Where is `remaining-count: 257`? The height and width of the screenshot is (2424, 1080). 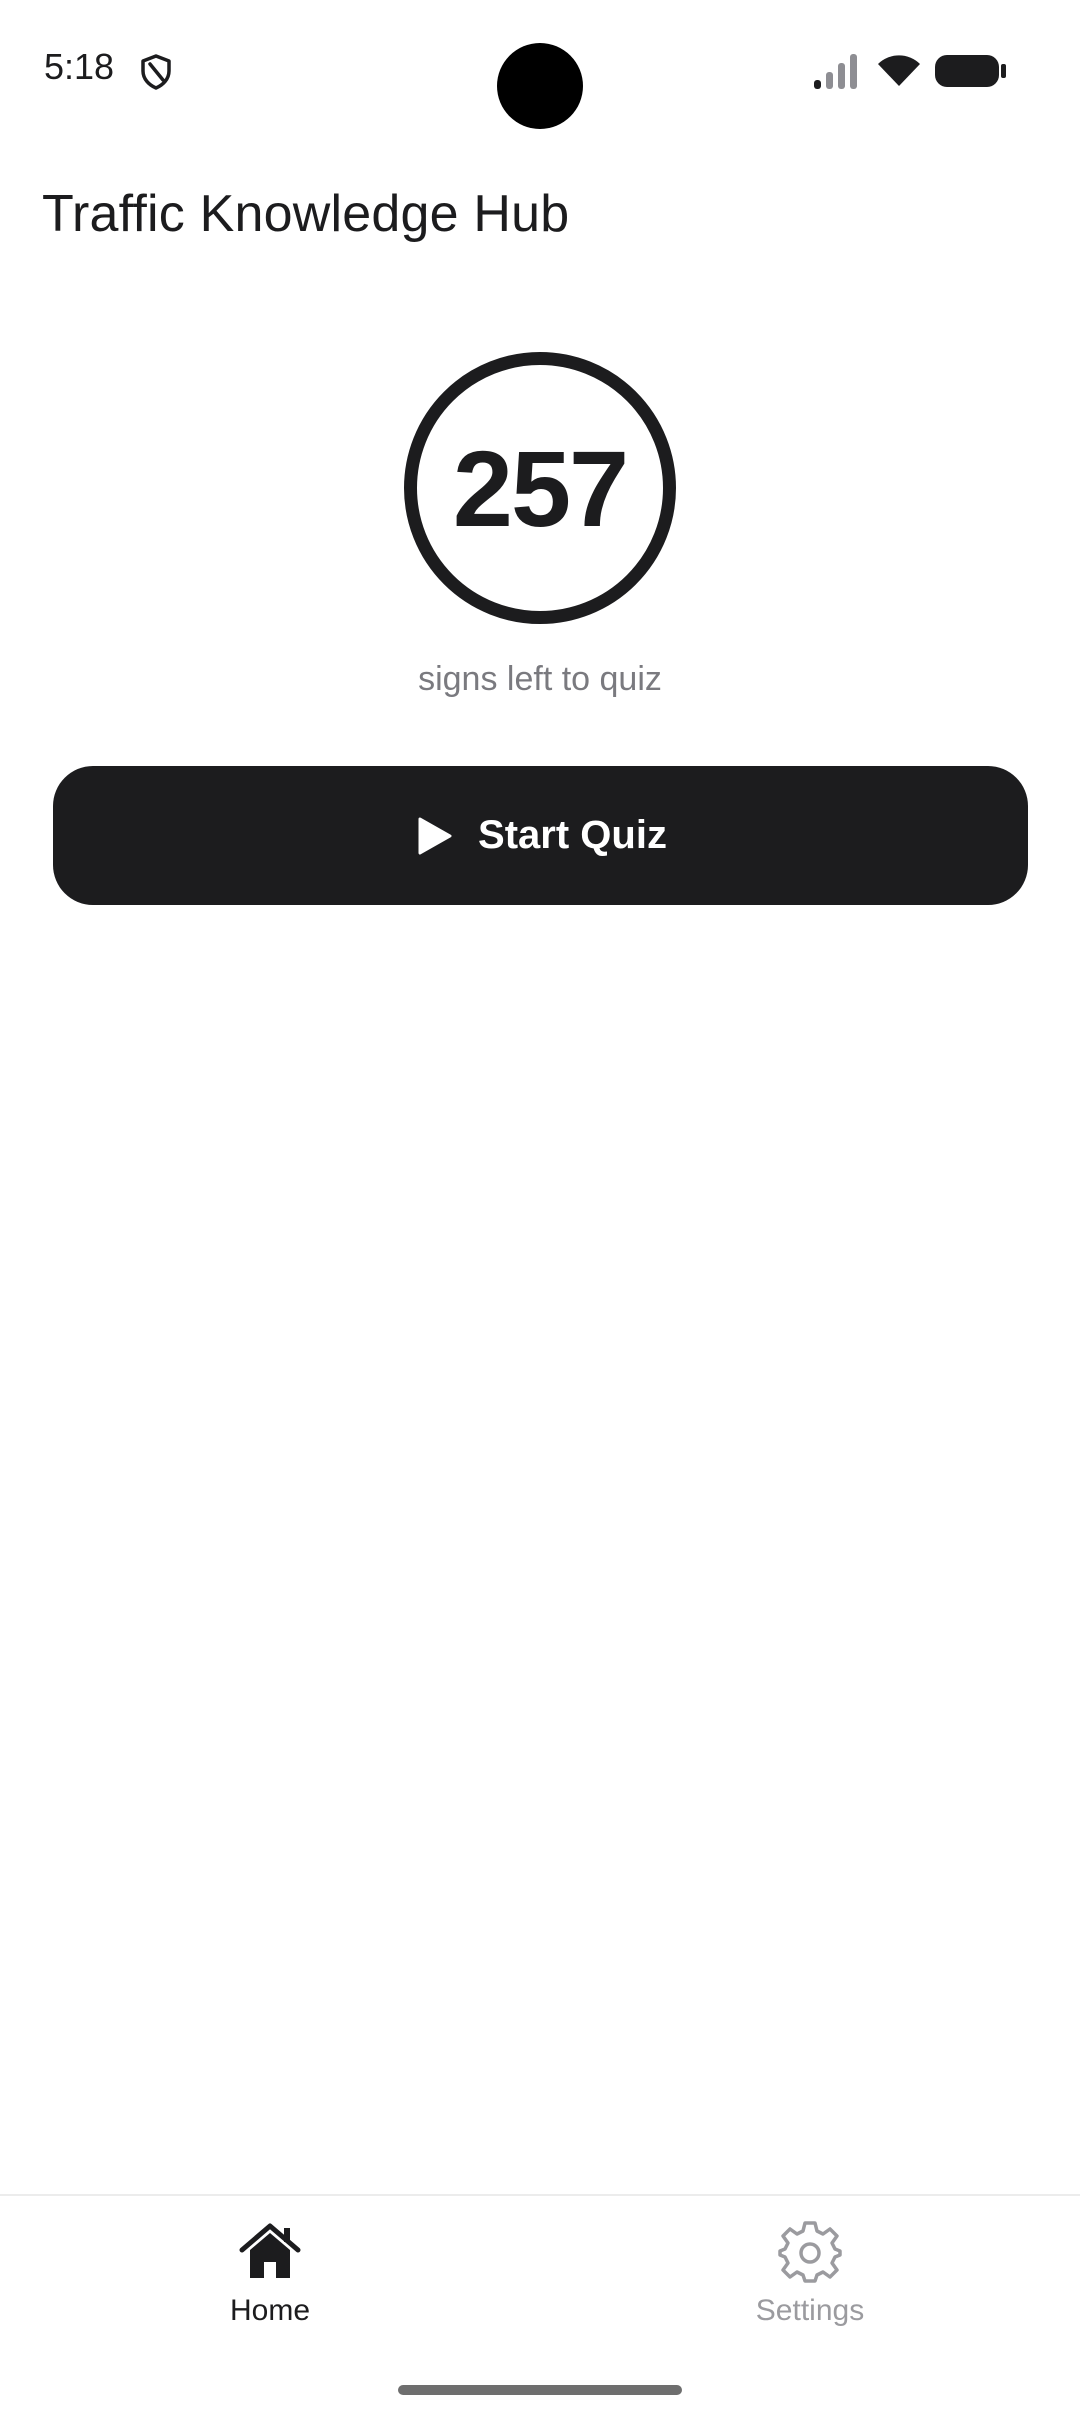 remaining-count: 257 is located at coordinates (540, 488).